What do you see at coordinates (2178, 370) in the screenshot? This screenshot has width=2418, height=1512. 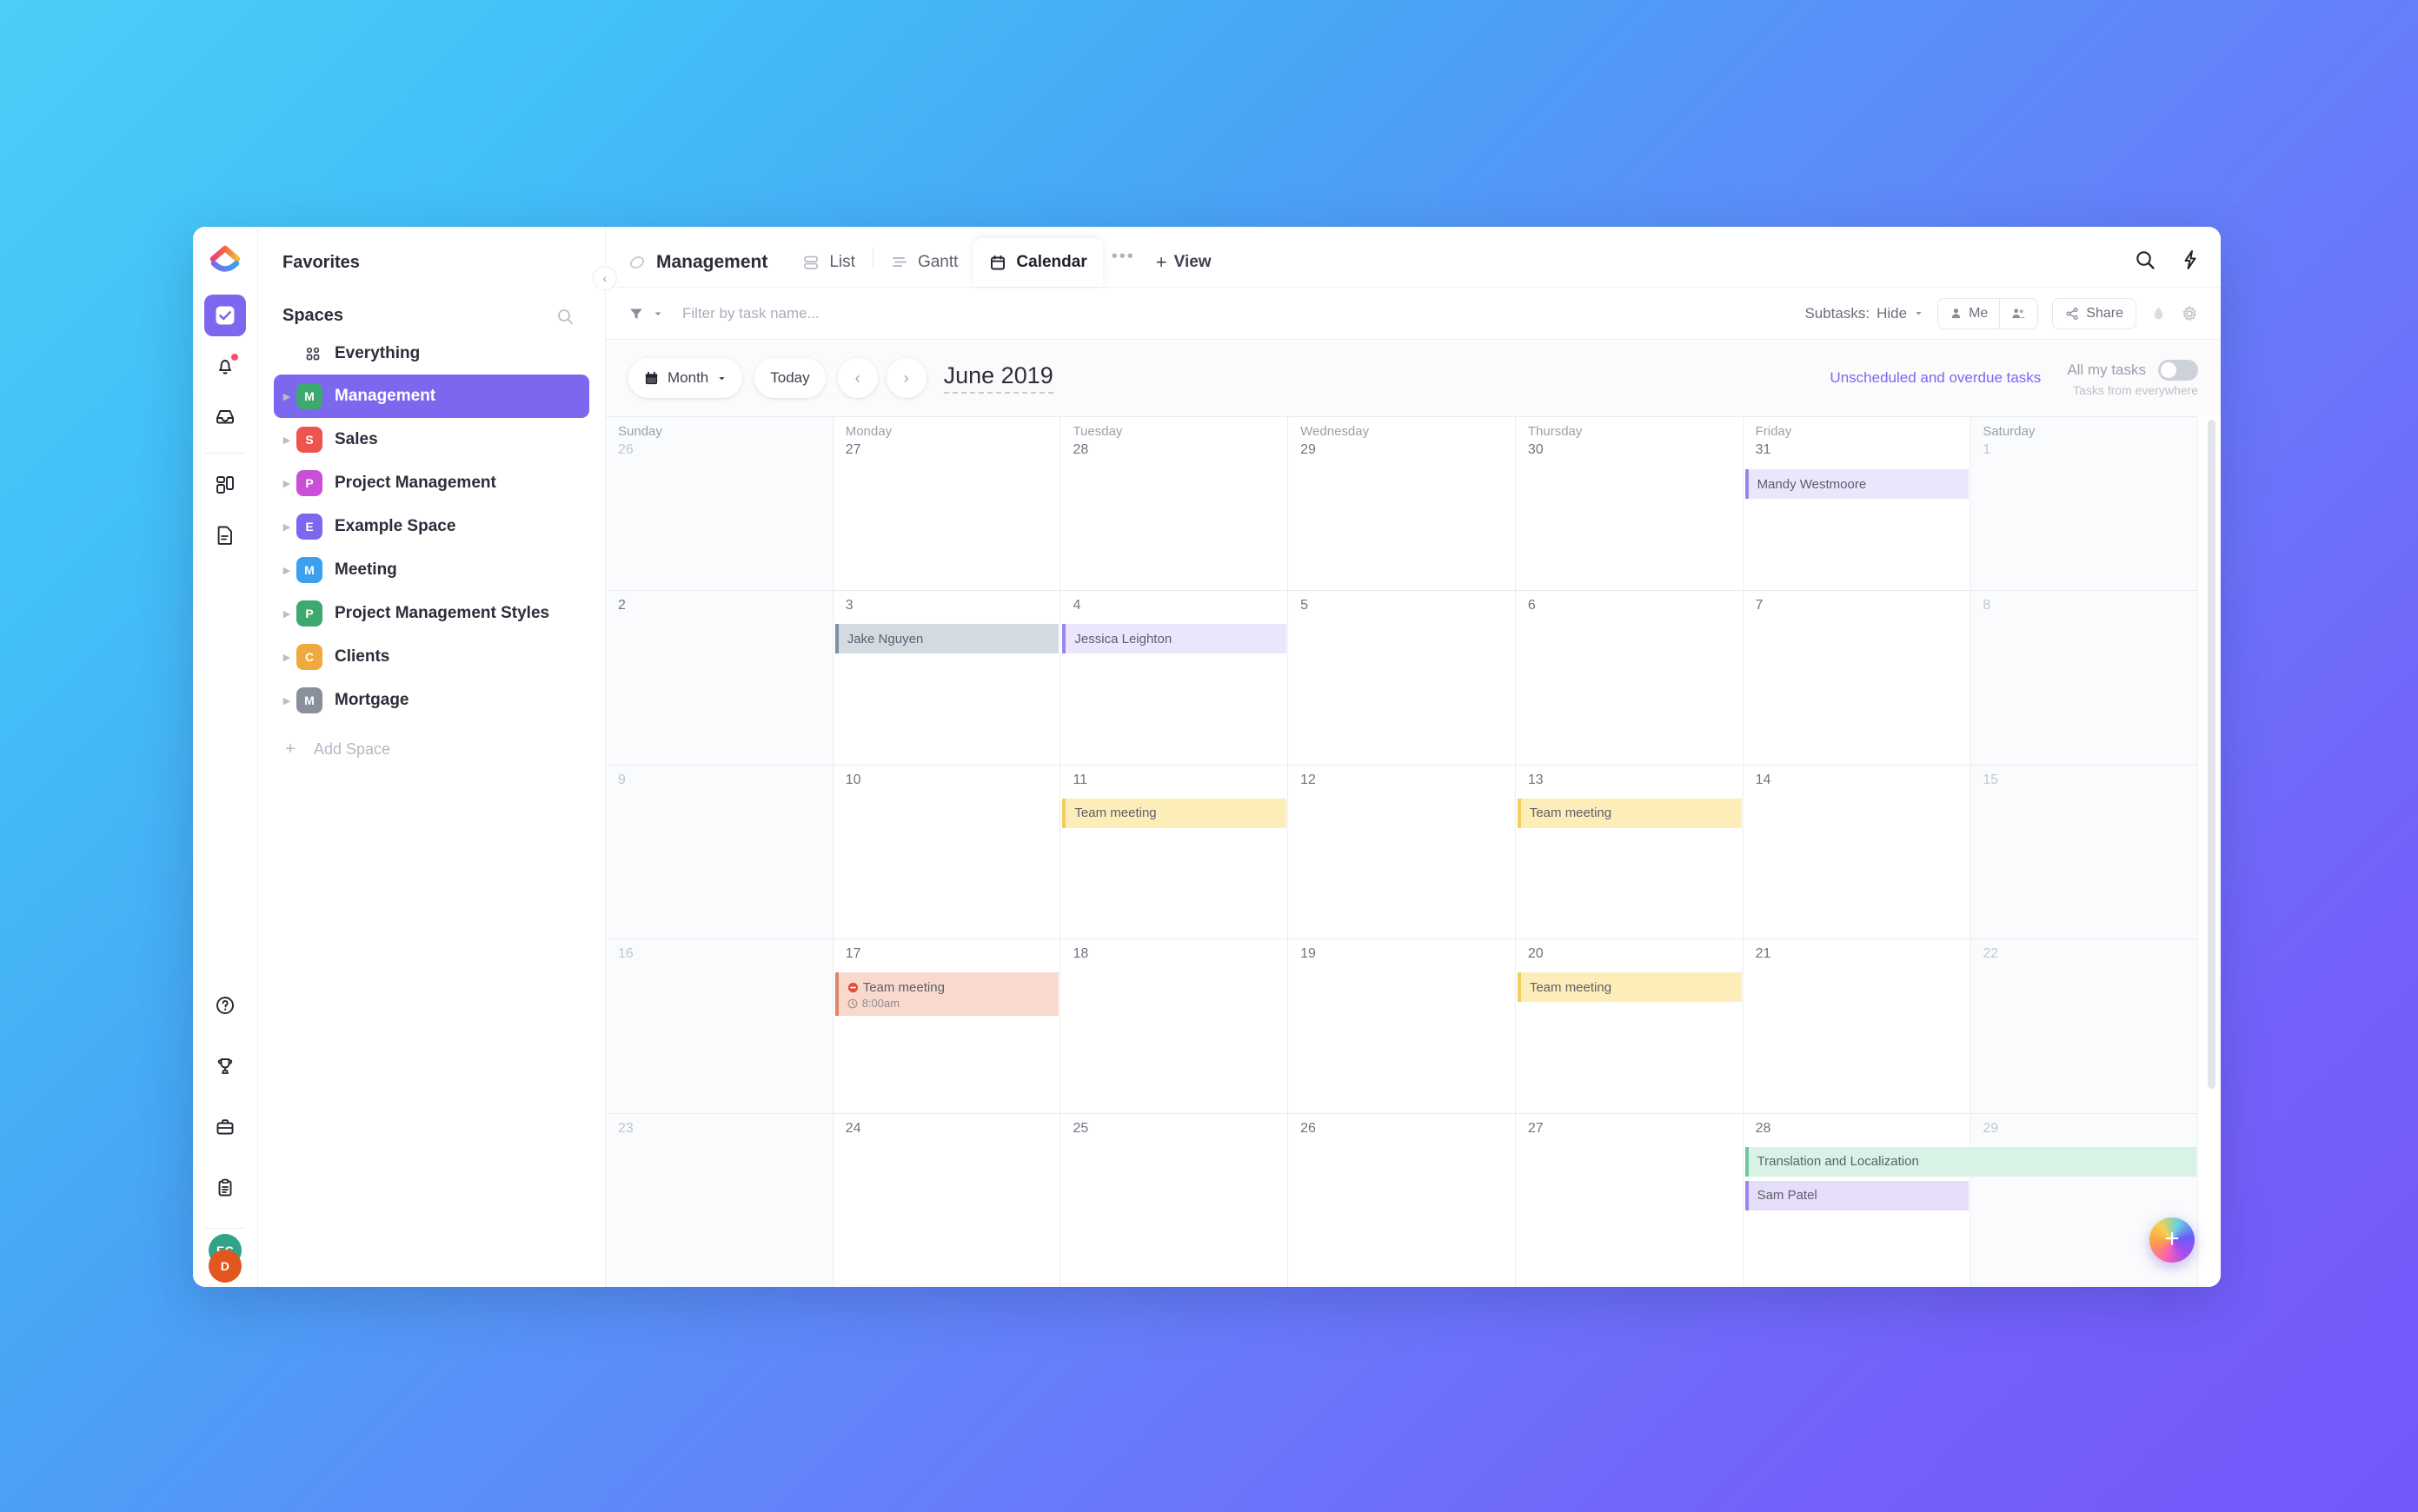 I see `all-my-tasks-toggle` at bounding box center [2178, 370].